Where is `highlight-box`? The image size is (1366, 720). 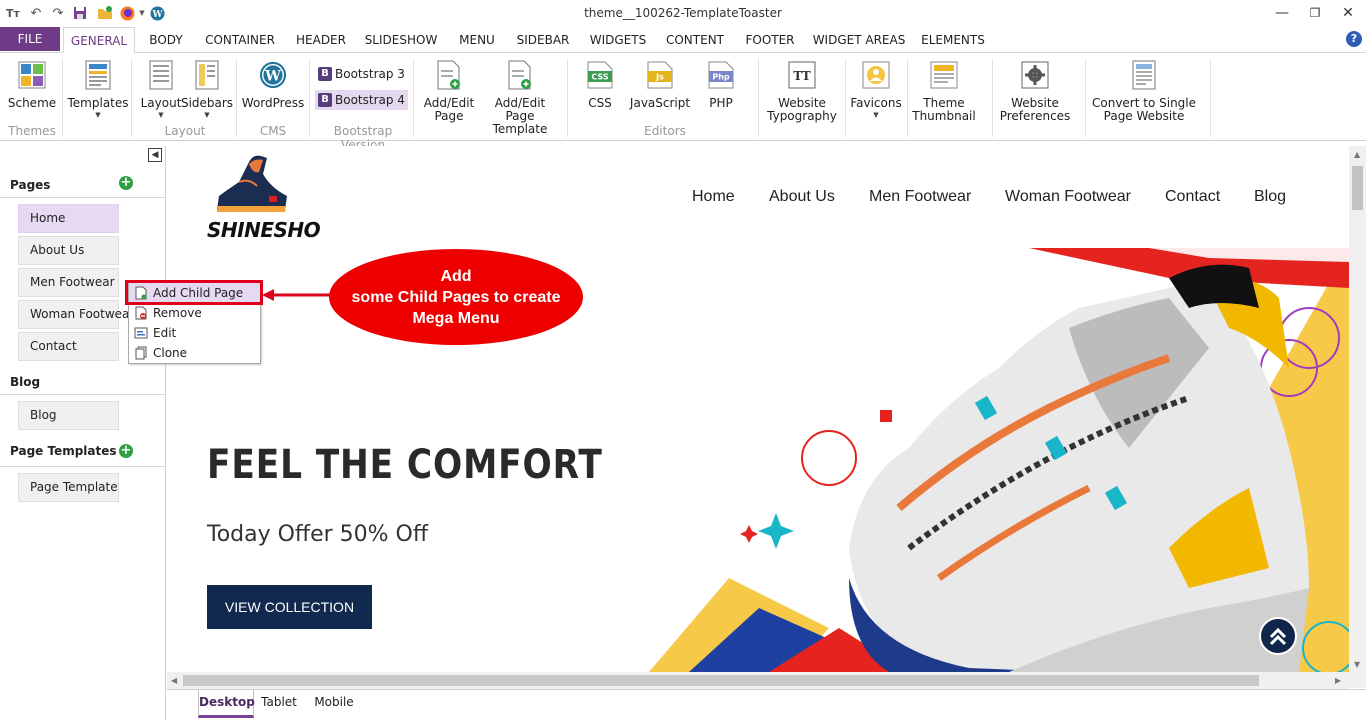 highlight-box is located at coordinates (194, 292).